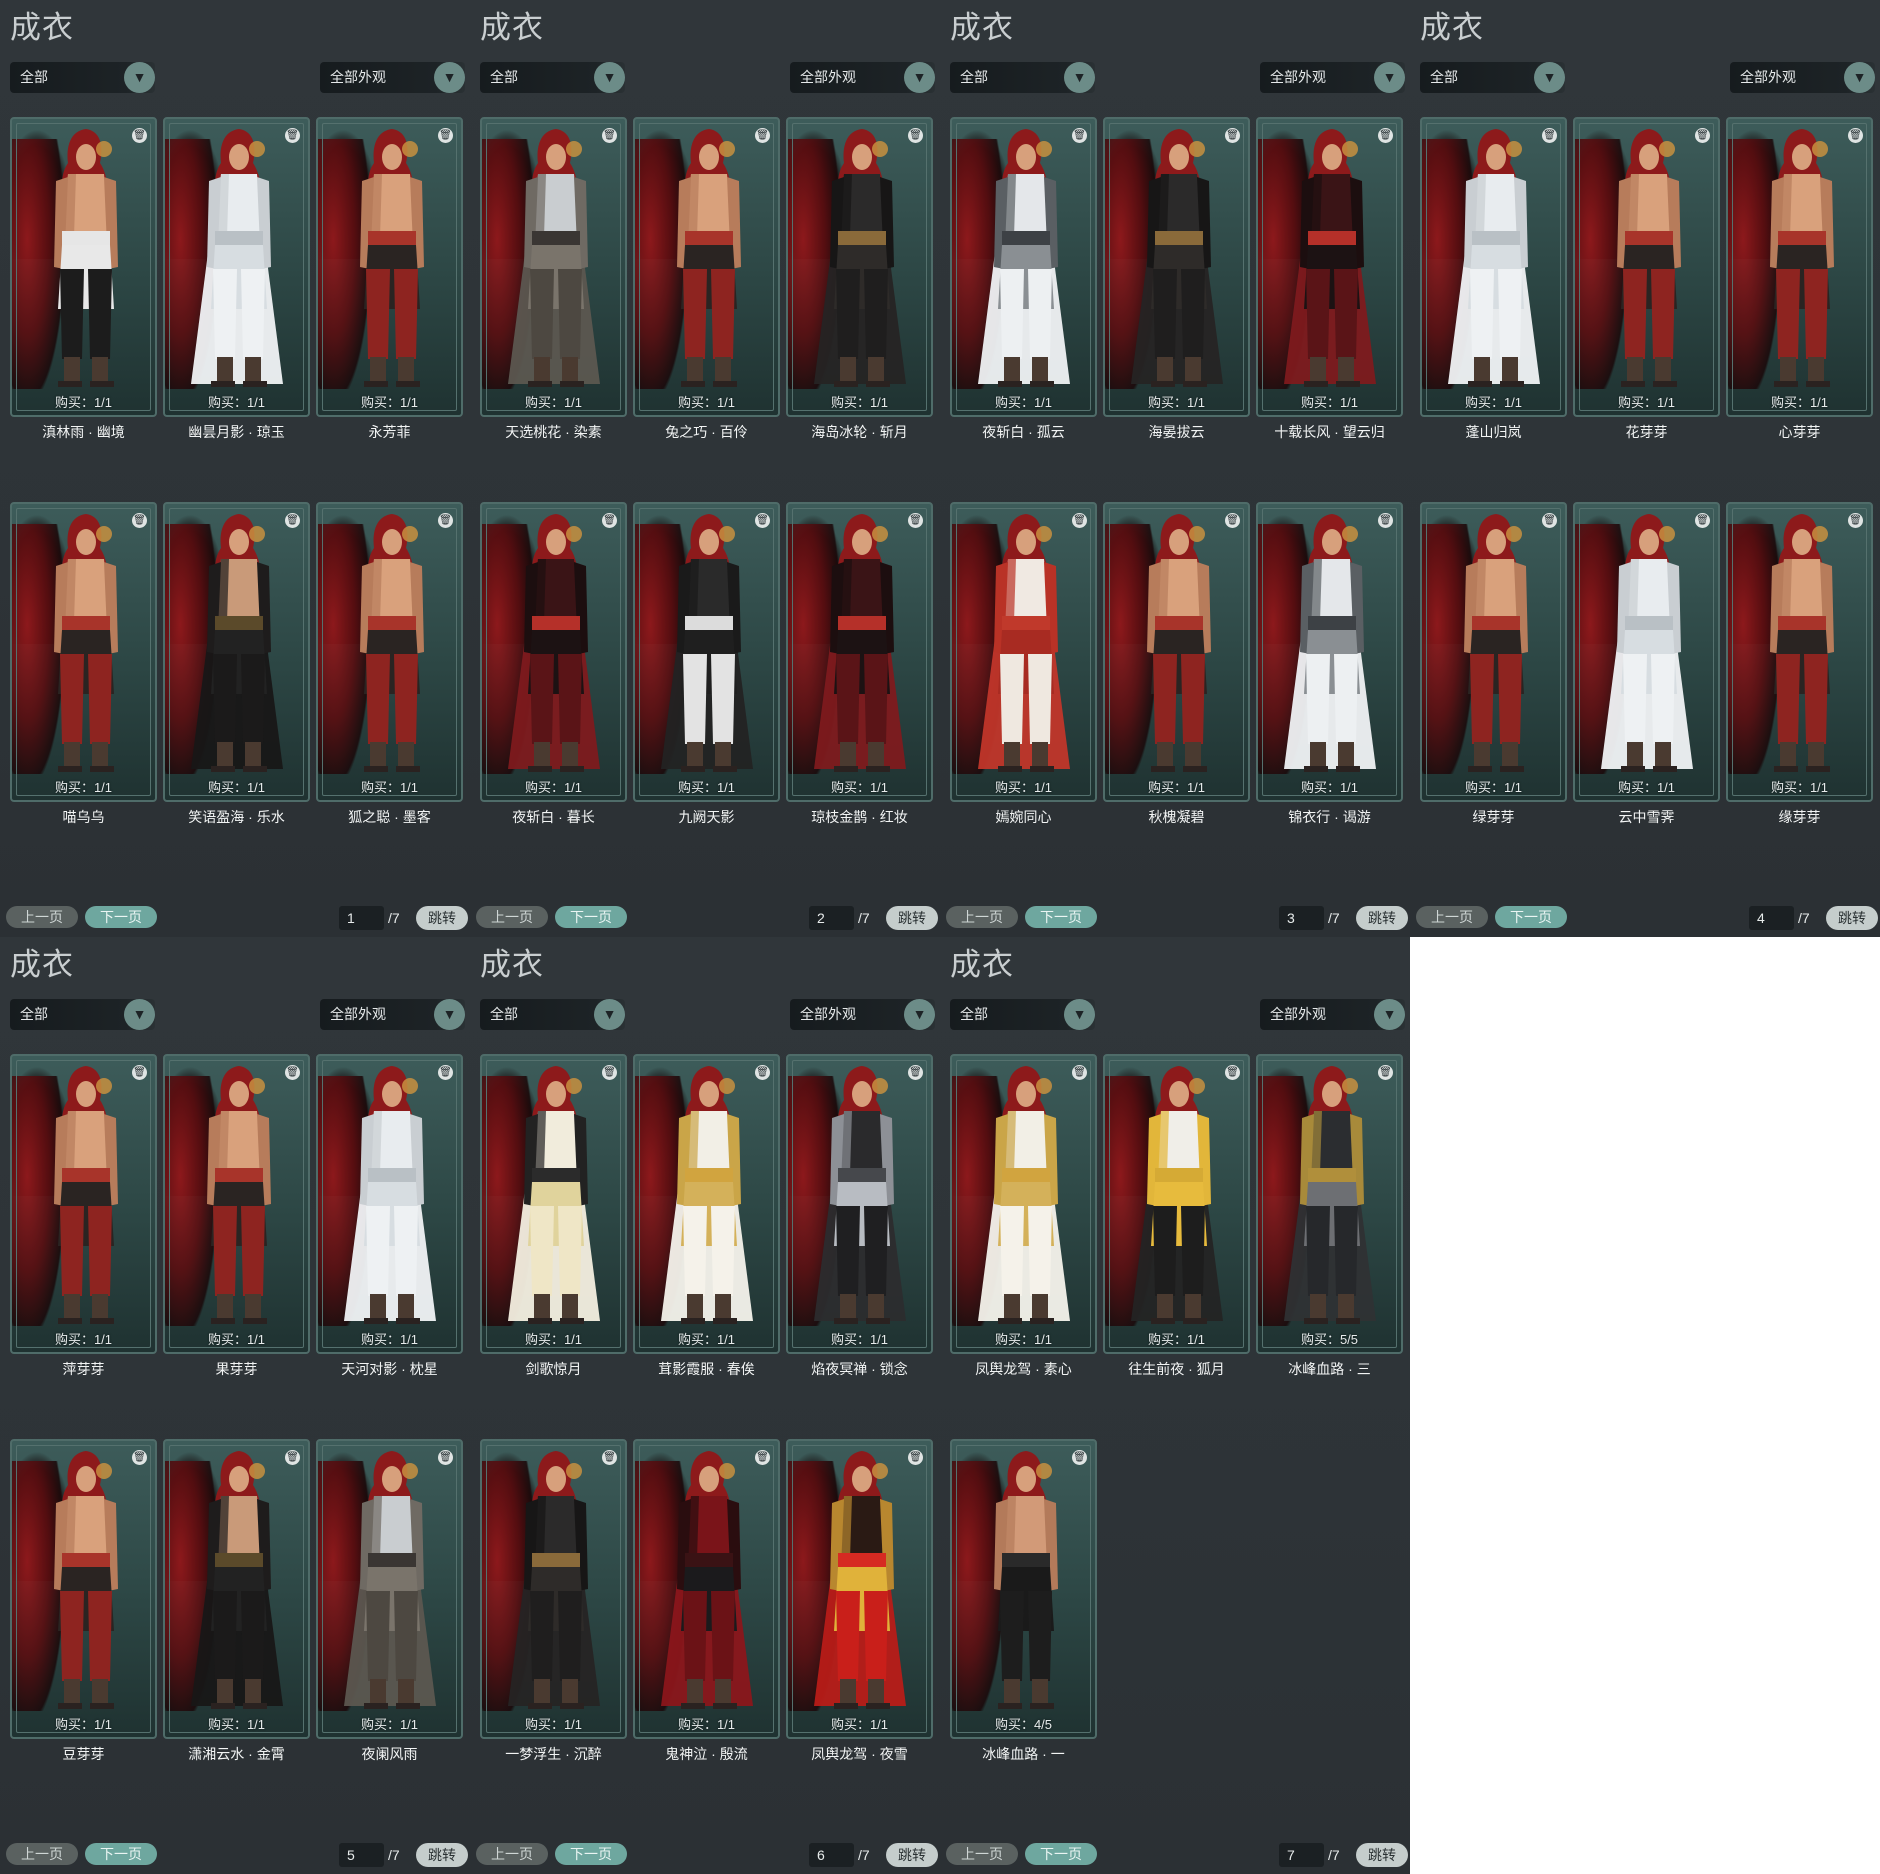 Image resolution: width=1880 pixels, height=1874 pixels. I want to click on outfit-card: 🗑 购买：5/5, so click(1329, 1204).